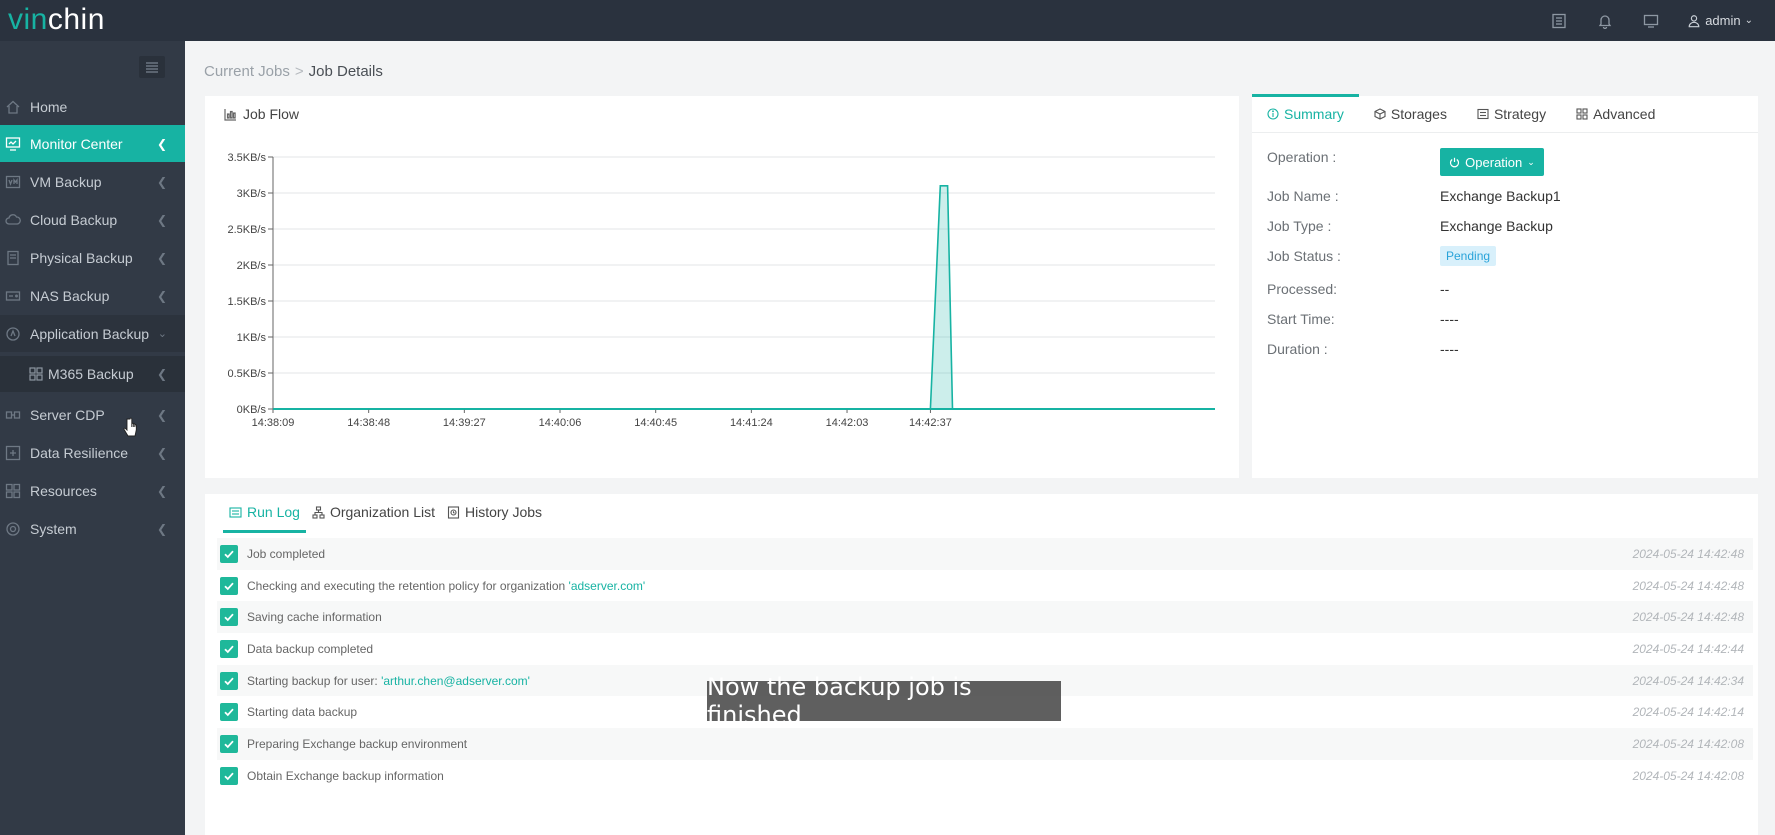  I want to click on grid-icon, so click(36, 374).